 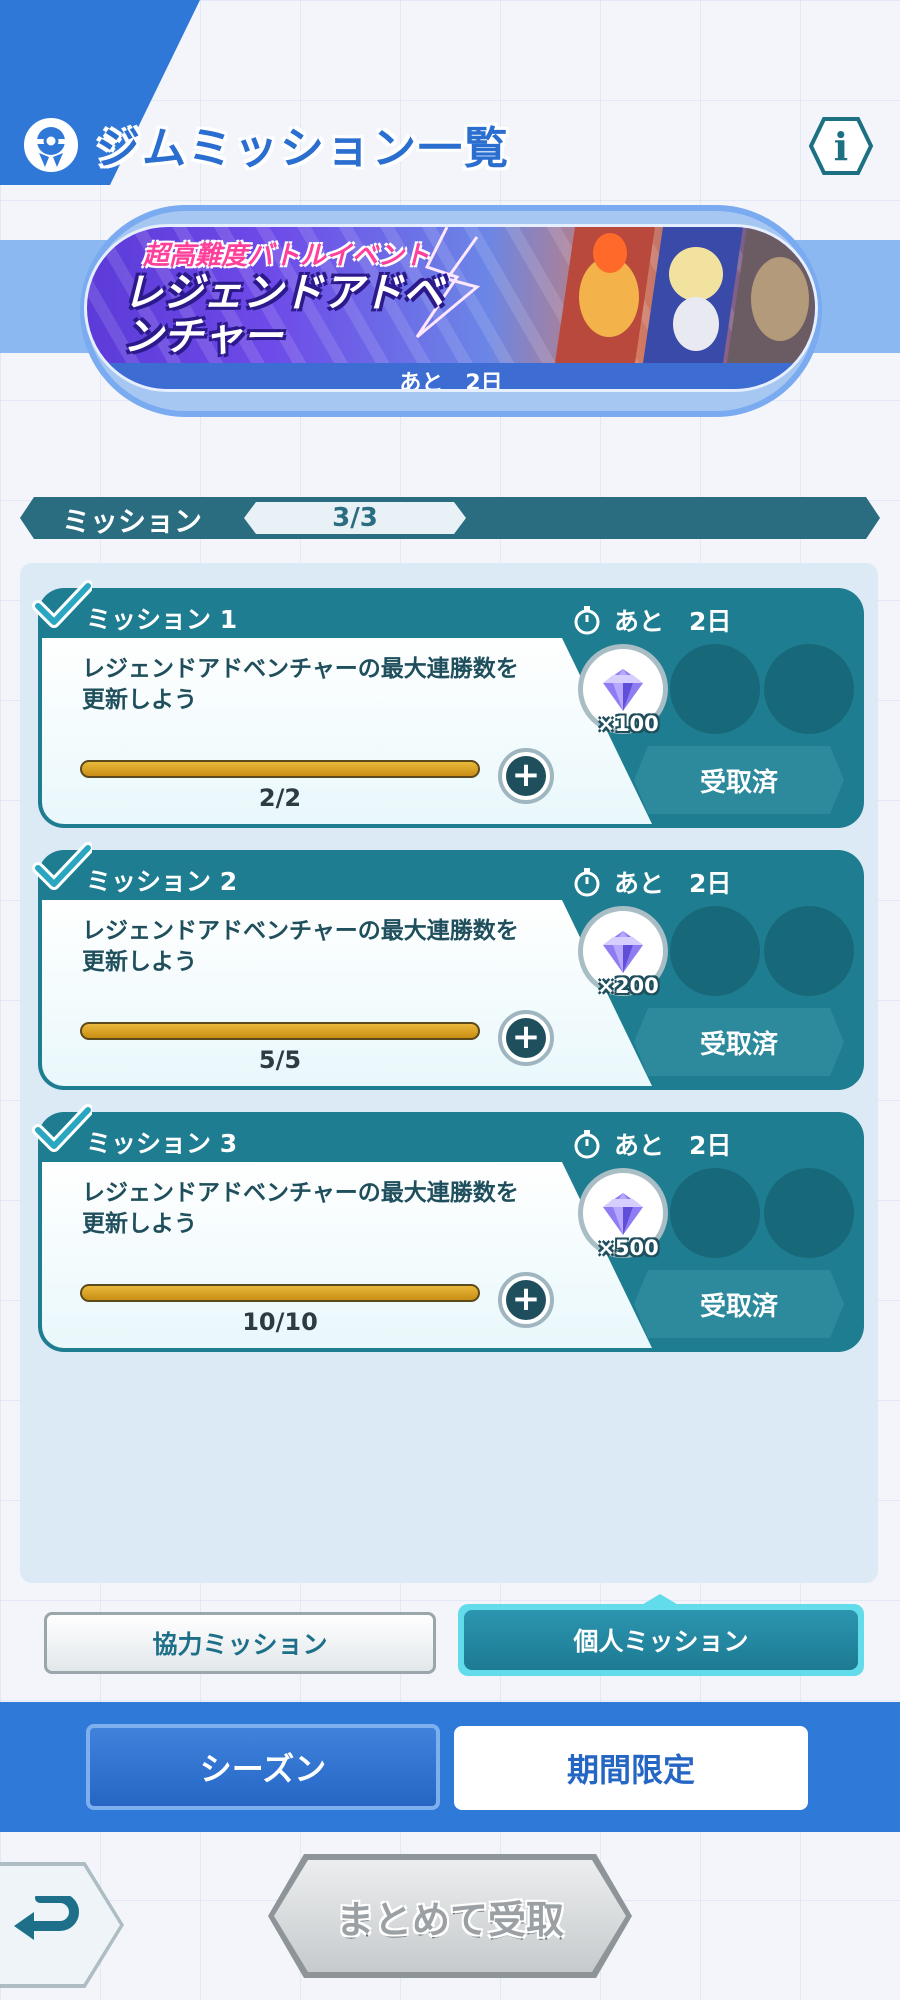 I want to click on page-title: ジムミッション一覧, so click(x=303, y=148).